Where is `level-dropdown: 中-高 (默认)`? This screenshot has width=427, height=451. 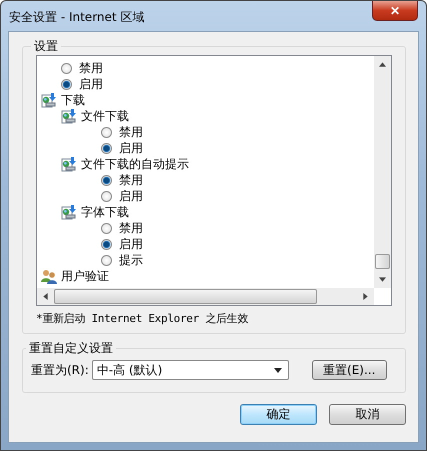 level-dropdown: 中-高 (默认) is located at coordinates (190, 370).